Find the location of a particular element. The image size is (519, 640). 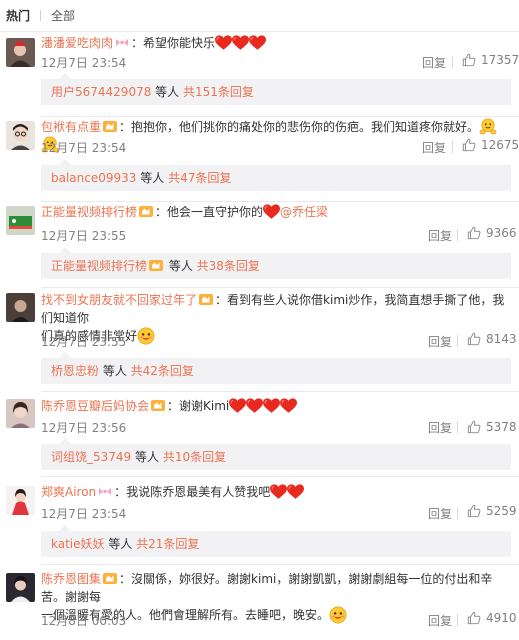

like-button: 5378 is located at coordinates (492, 427).